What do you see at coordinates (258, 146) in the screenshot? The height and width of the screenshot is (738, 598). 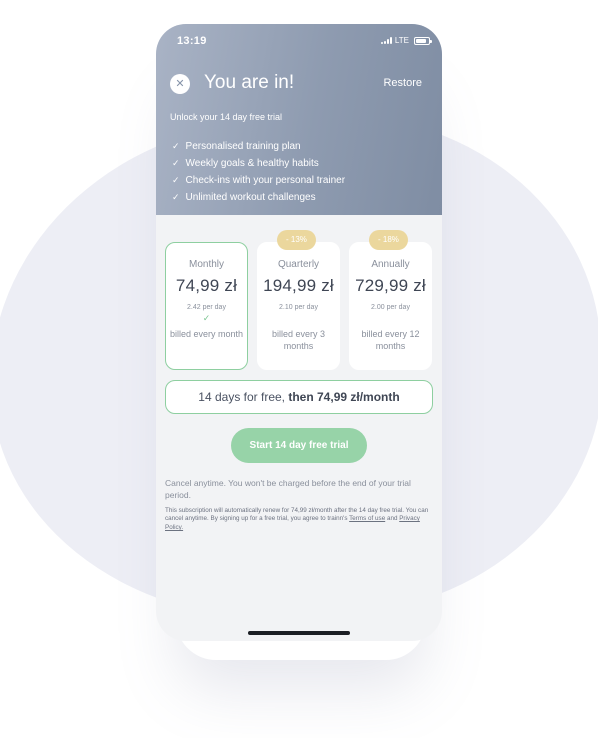 I see `feature-item: ✓ Personalised training plan` at bounding box center [258, 146].